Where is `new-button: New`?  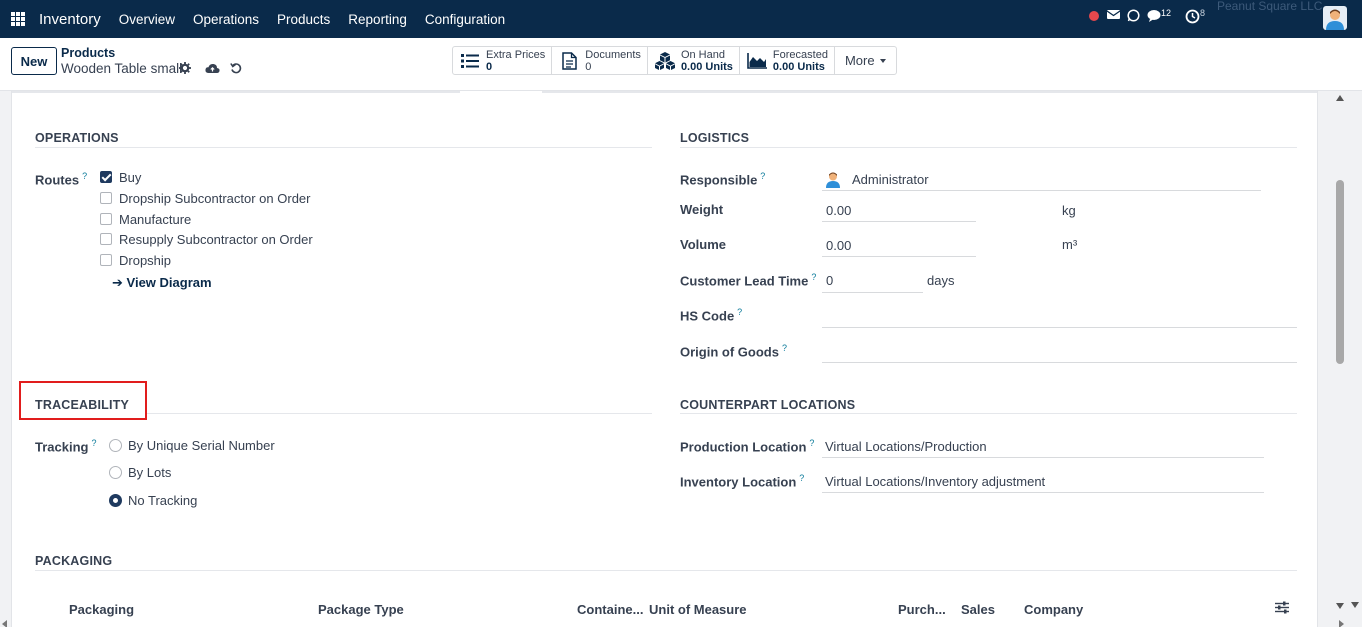
new-button: New is located at coordinates (34, 61).